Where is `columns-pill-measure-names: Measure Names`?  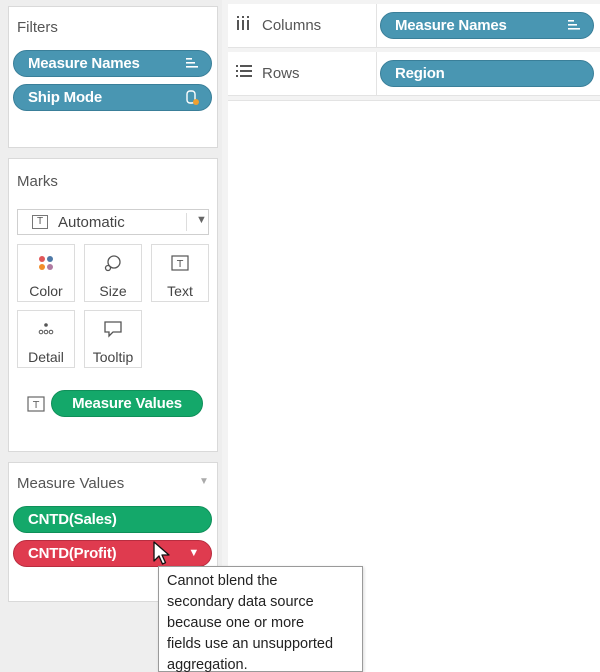
columns-pill-measure-names: Measure Names is located at coordinates (487, 25).